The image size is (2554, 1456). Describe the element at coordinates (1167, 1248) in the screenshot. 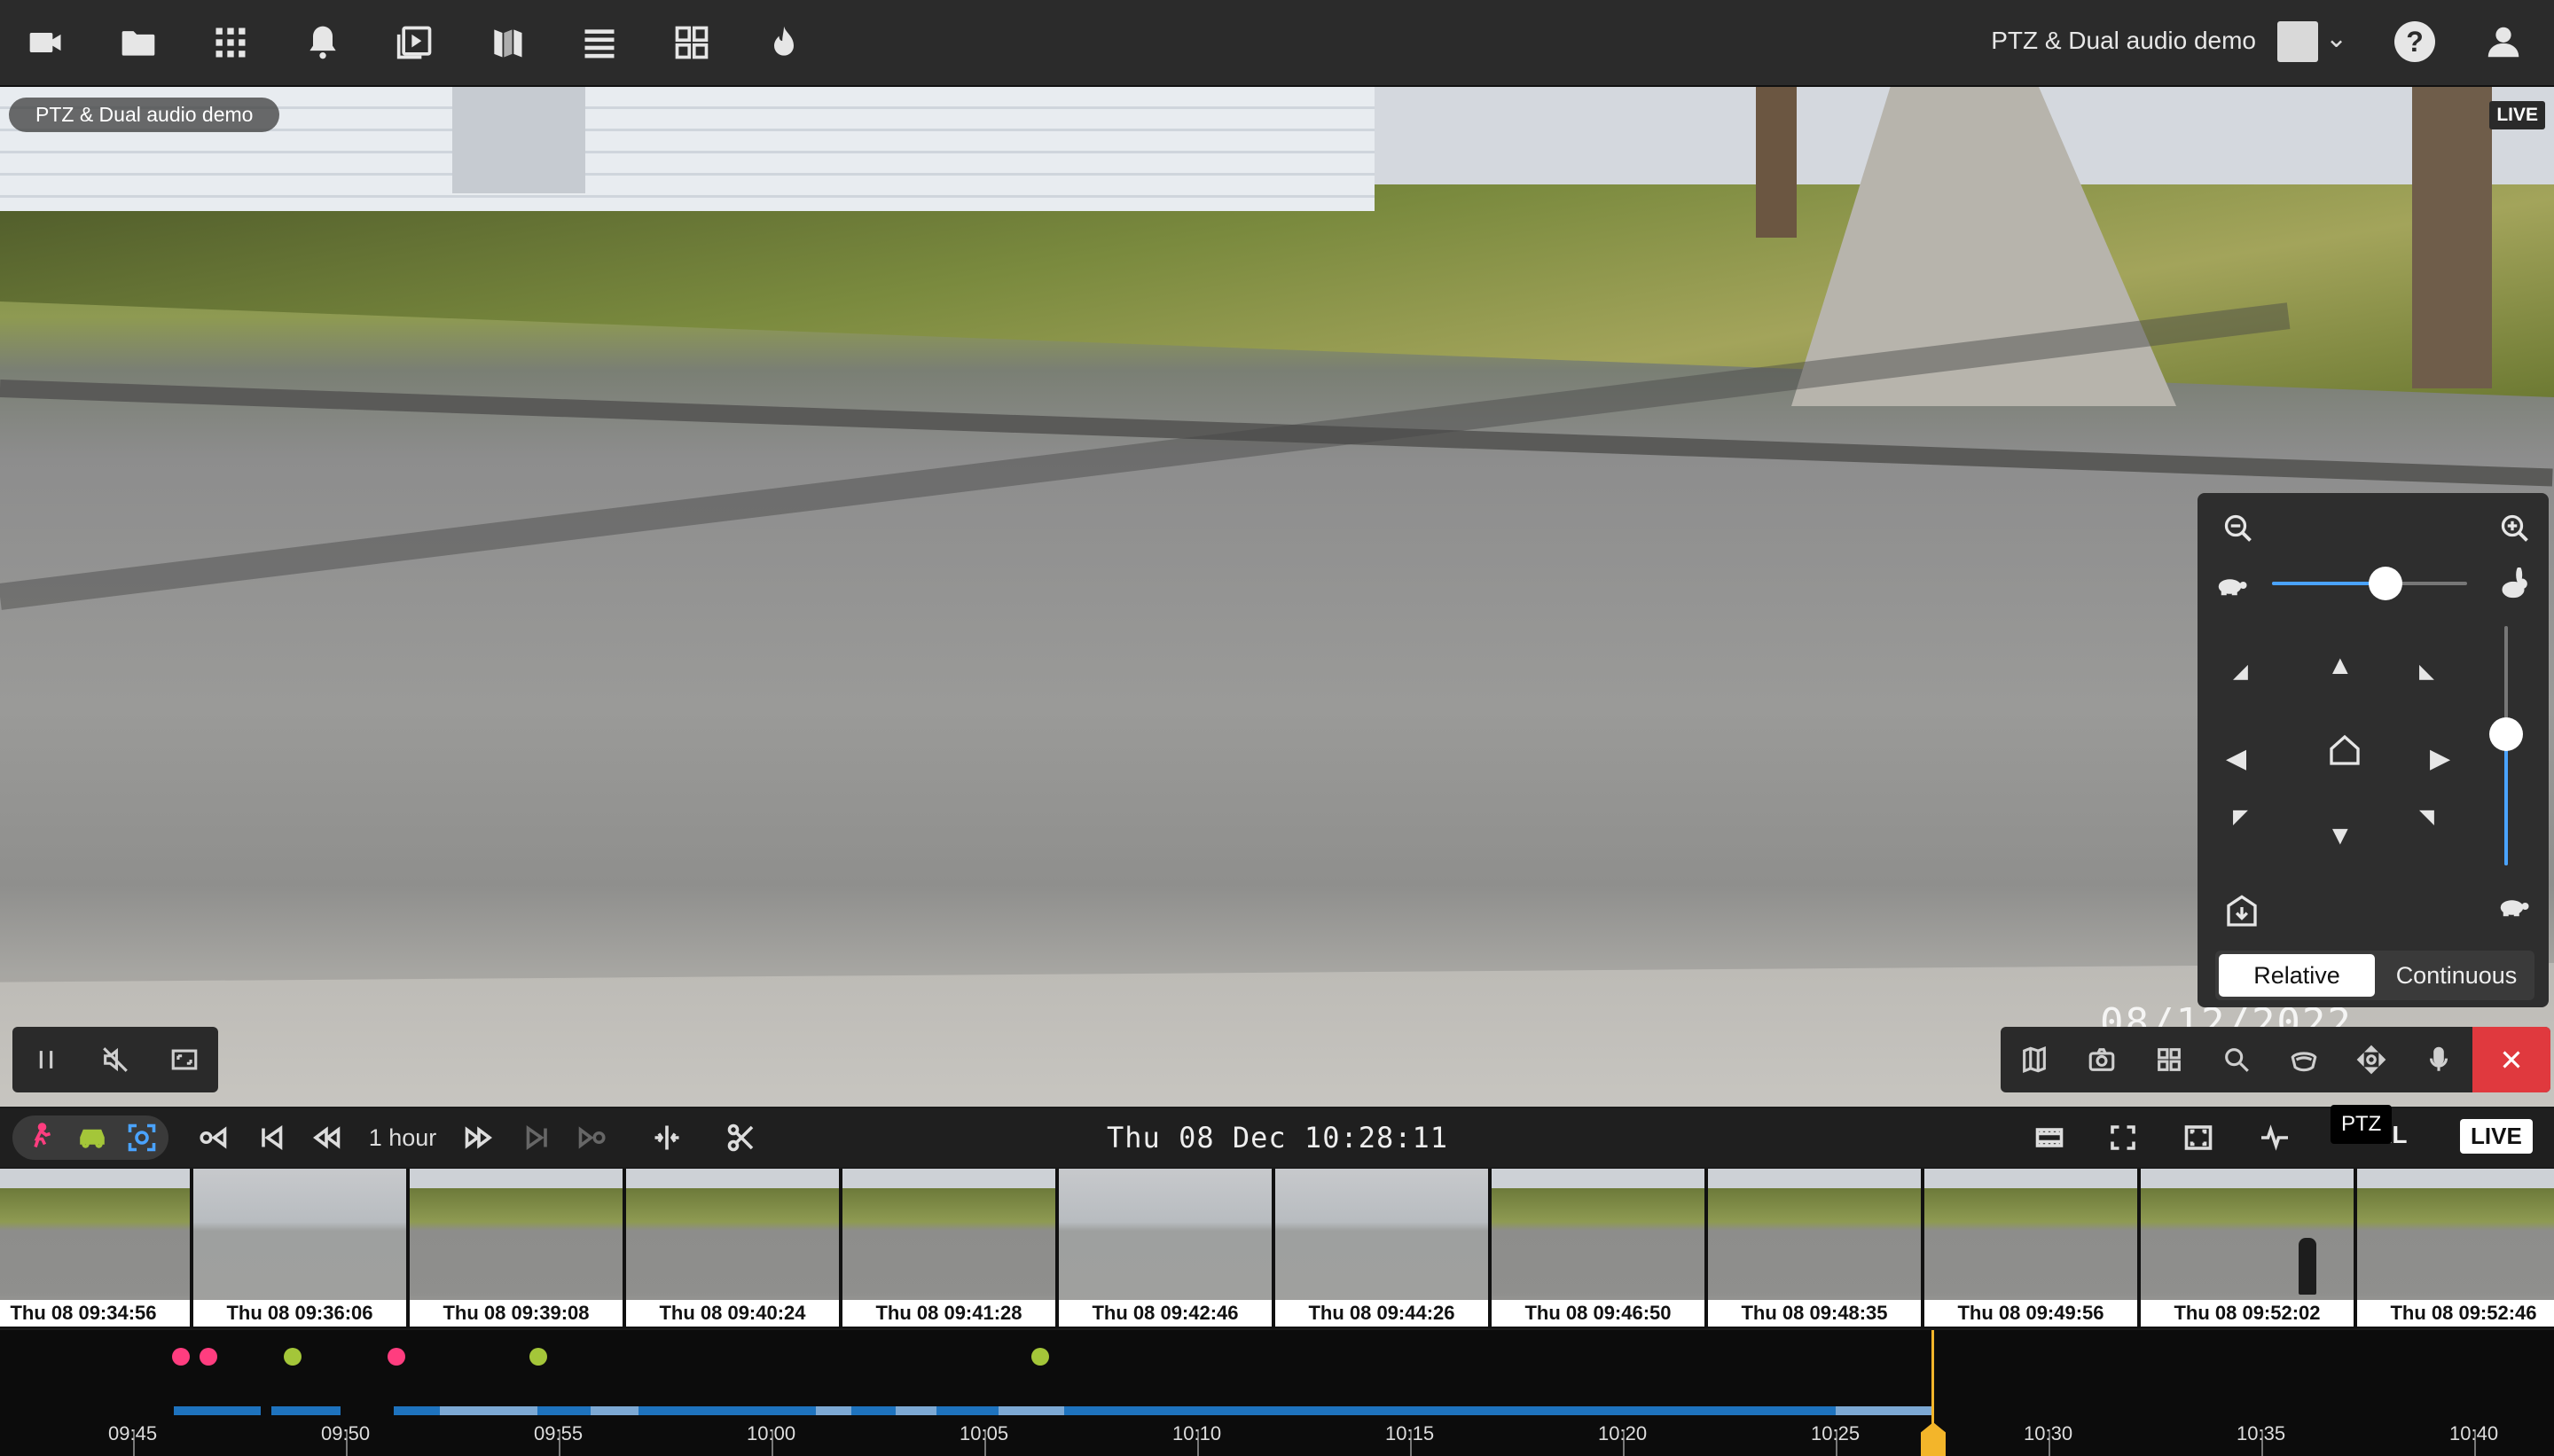

I see `thumbnail: Thu 08 09:42:46` at that location.